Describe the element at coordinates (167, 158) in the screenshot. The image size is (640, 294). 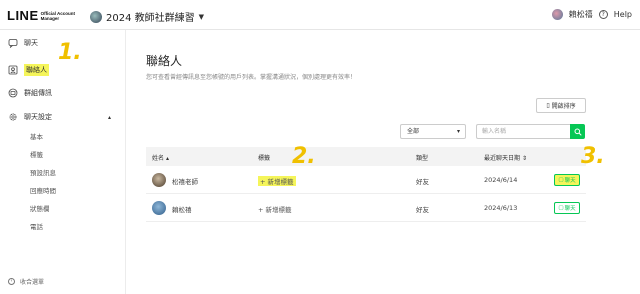
I see `sort-asc-icon: ▴` at that location.